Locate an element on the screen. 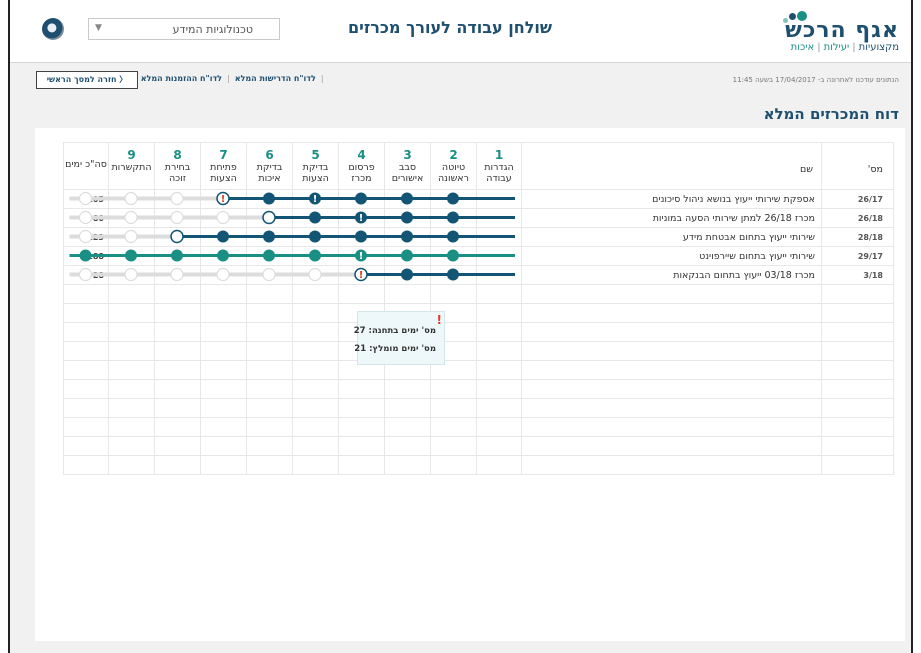  link-requirements: לדו"ח הדרישות המלא is located at coordinates (275, 78).